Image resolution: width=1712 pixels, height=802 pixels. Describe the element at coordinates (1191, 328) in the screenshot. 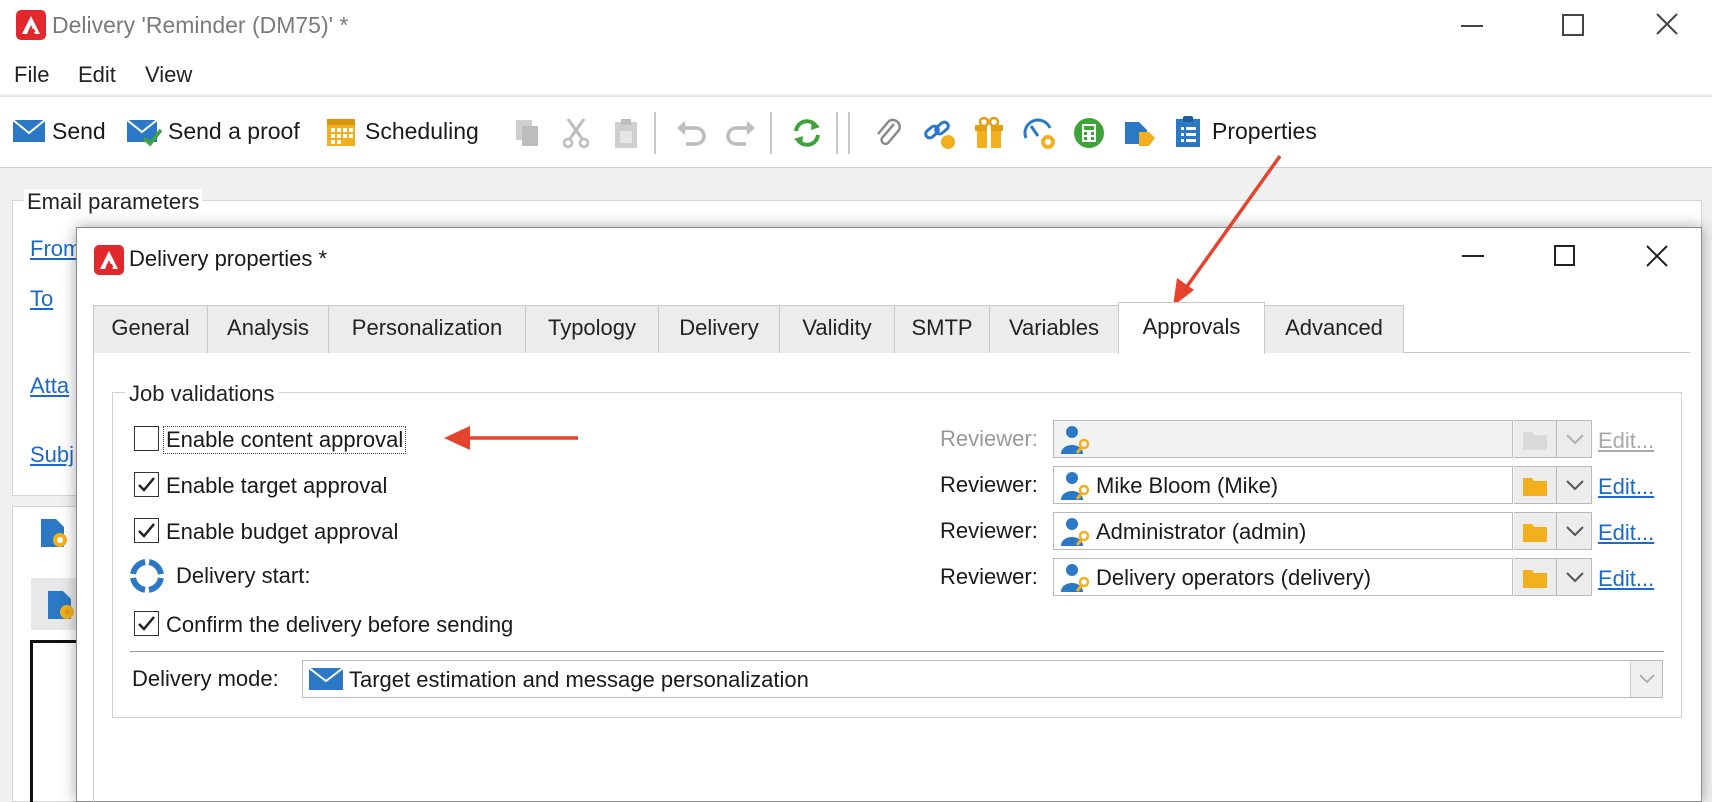

I see `tab-approvals: Approvals` at that location.